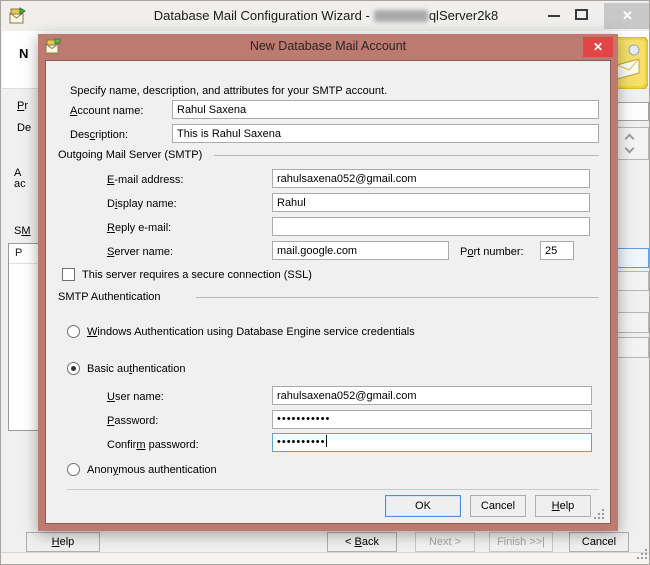 This screenshot has width=650, height=565. Describe the element at coordinates (135, 397) in the screenshot. I see `user-name-label: User name:` at that location.